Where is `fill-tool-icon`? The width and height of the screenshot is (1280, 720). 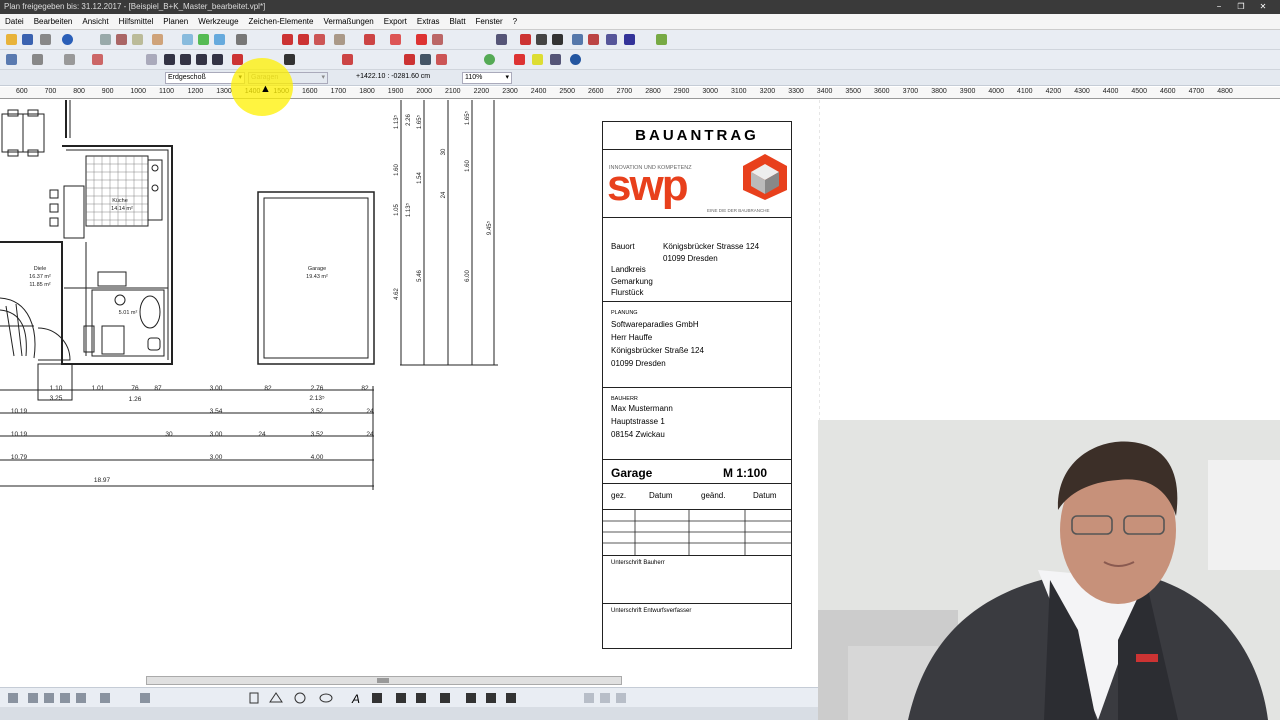 fill-tool-icon is located at coordinates (491, 698).